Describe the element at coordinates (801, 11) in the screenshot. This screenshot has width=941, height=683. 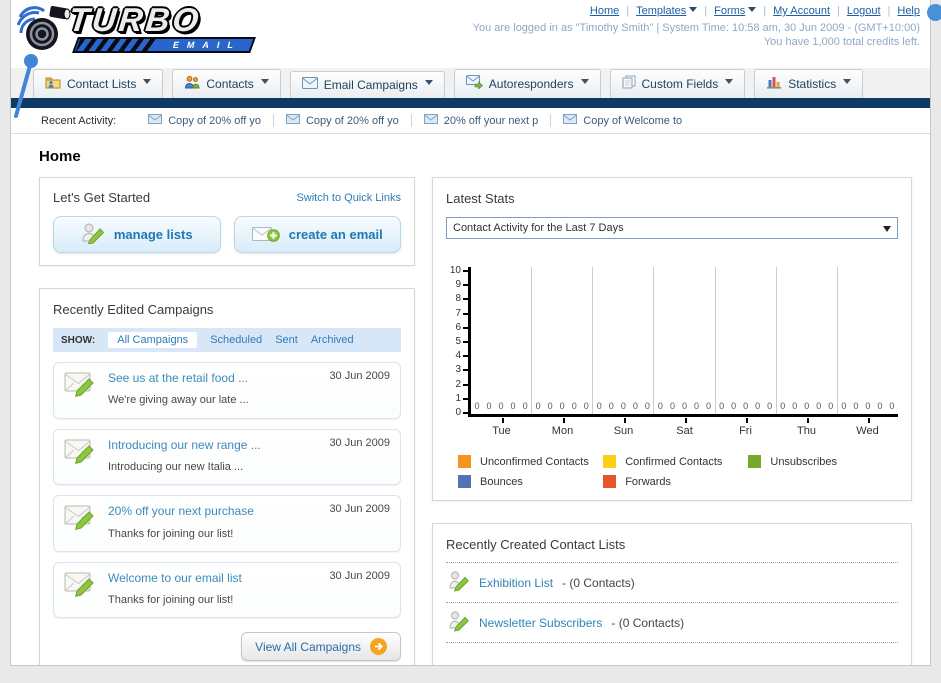
I see `top-link-my-account: My Account` at that location.